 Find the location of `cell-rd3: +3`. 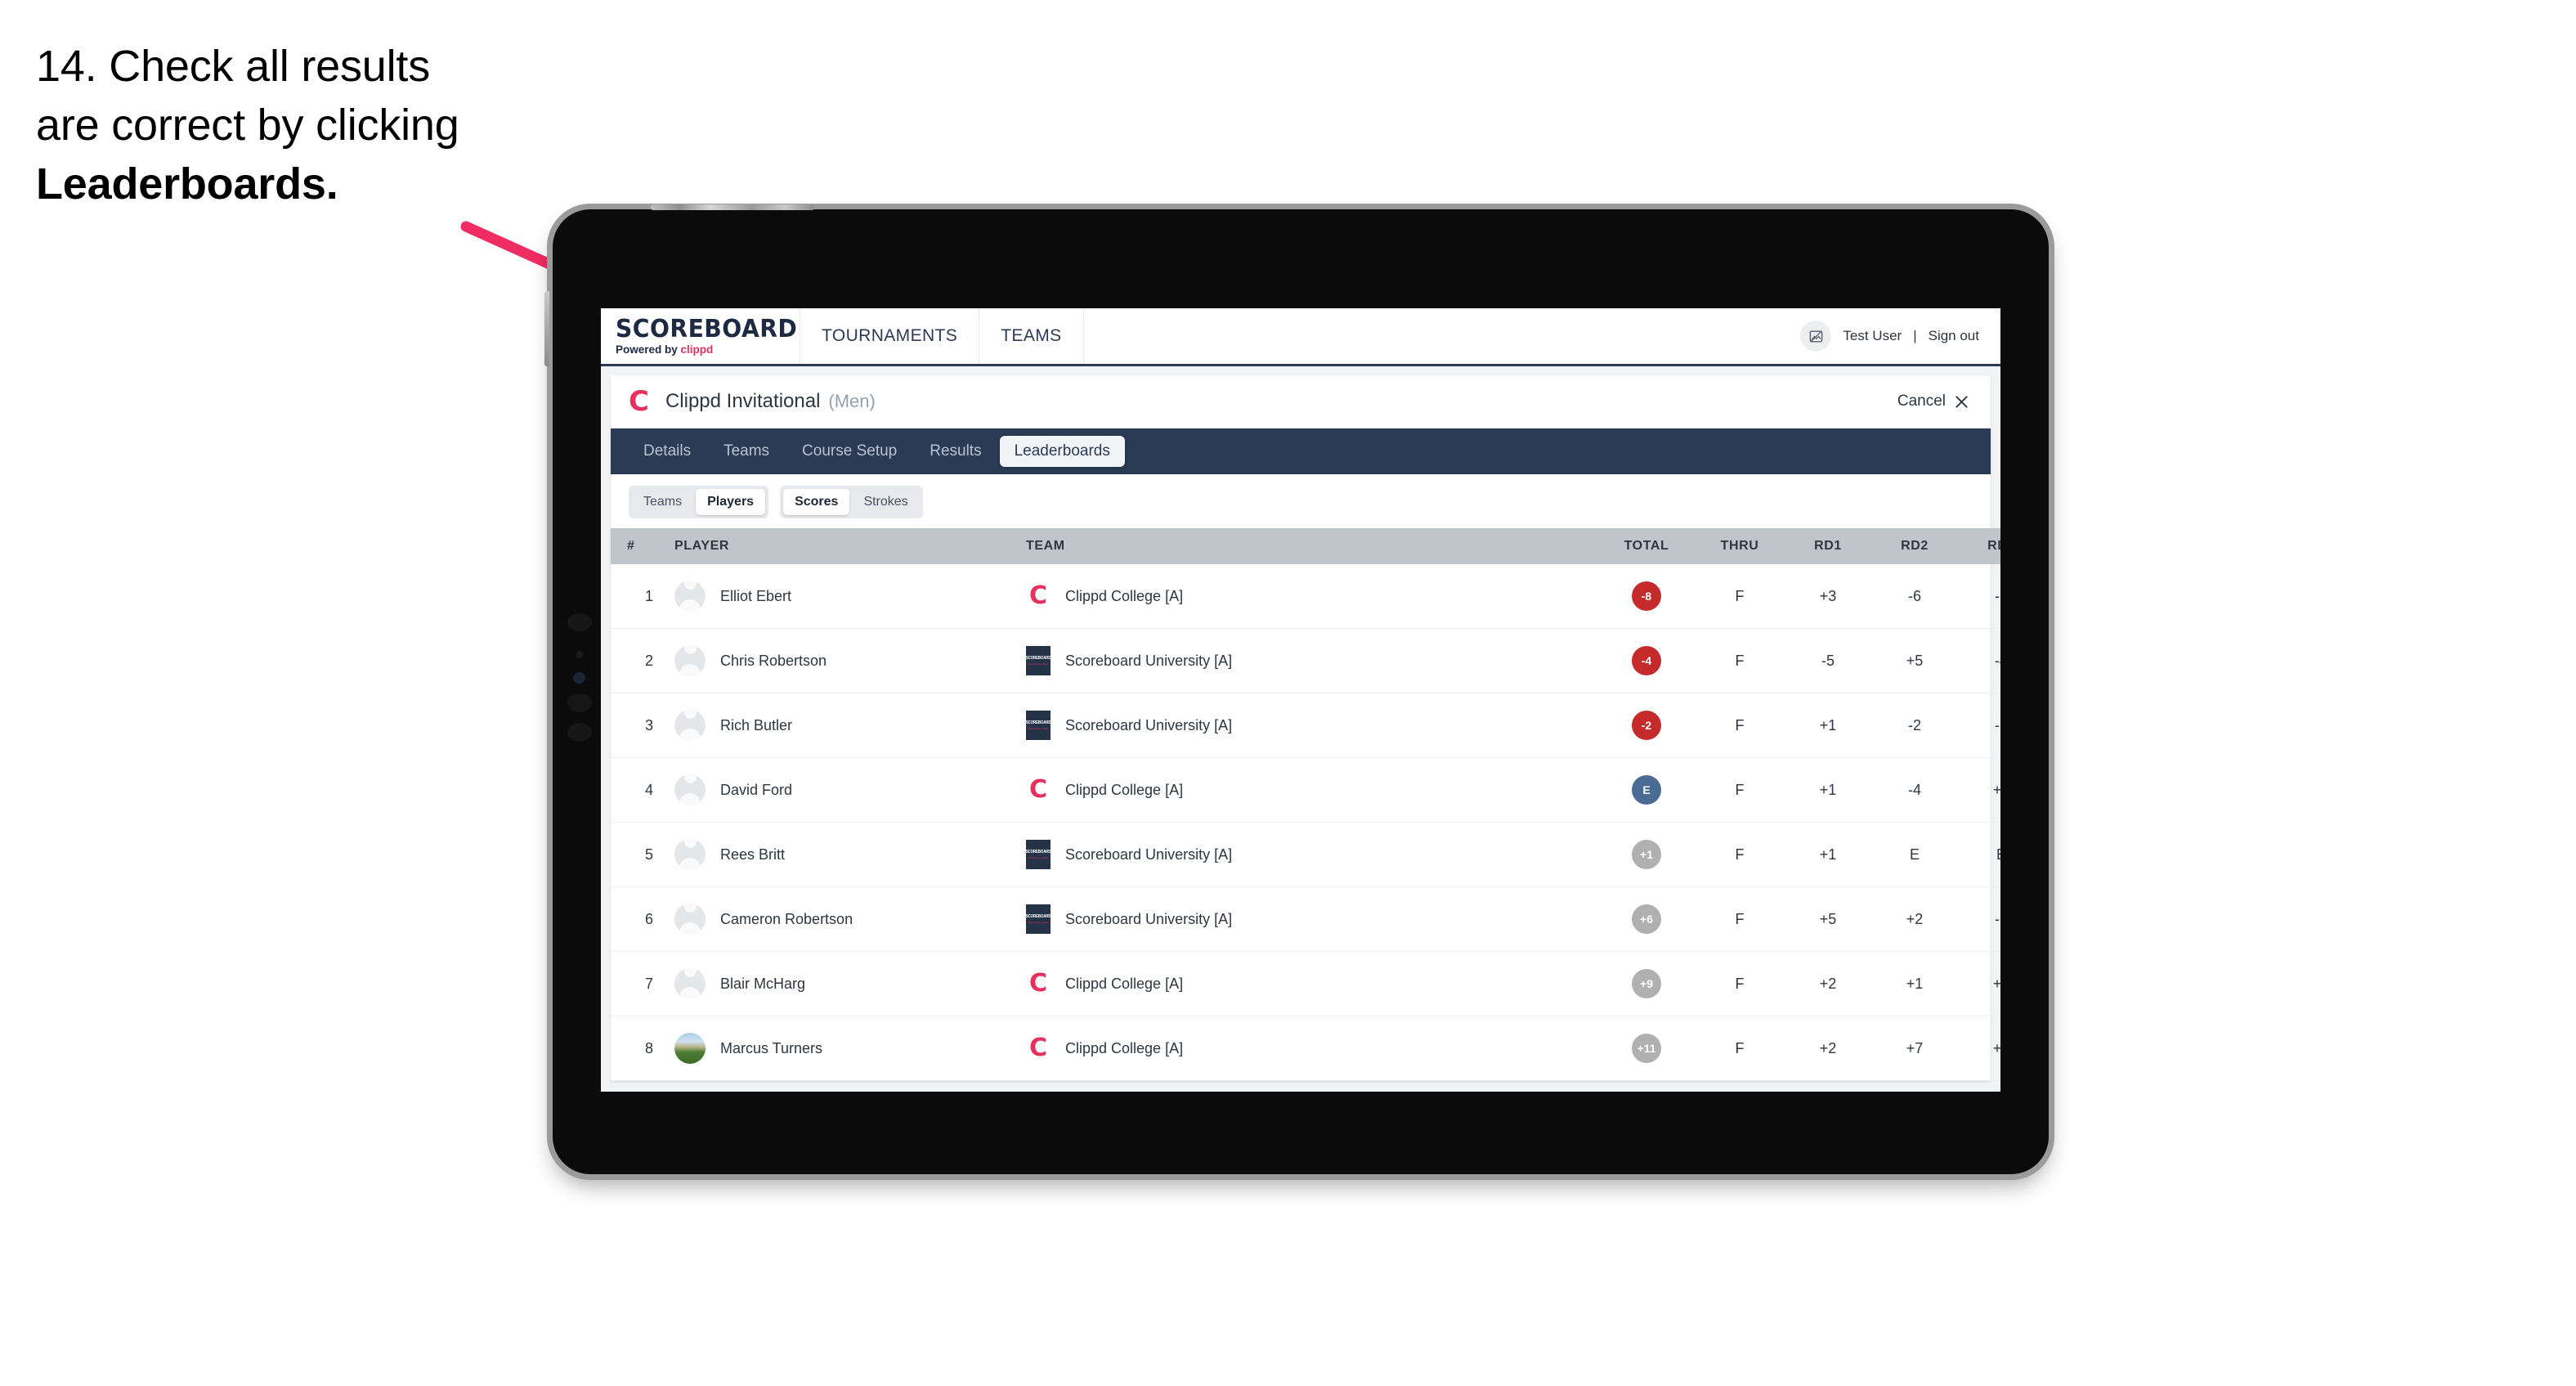

cell-rd3: +3 is located at coordinates (1996, 789).